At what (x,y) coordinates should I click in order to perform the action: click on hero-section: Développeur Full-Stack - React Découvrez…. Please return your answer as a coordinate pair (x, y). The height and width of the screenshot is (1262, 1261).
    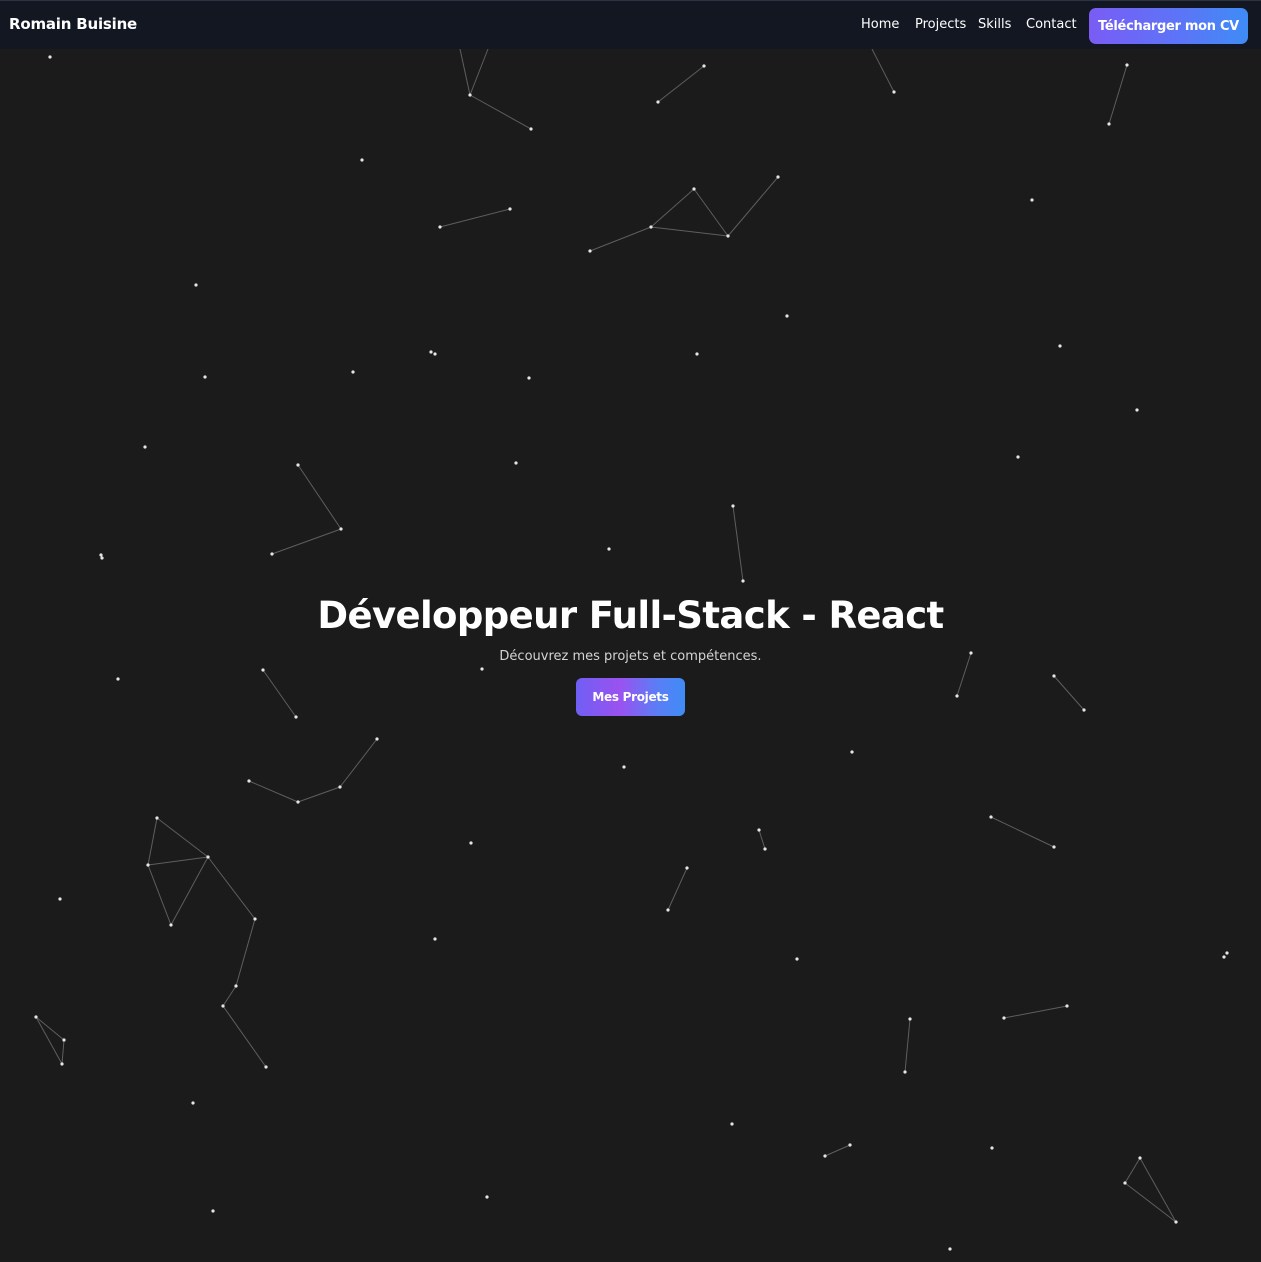
    Looking at the image, I should click on (630, 653).